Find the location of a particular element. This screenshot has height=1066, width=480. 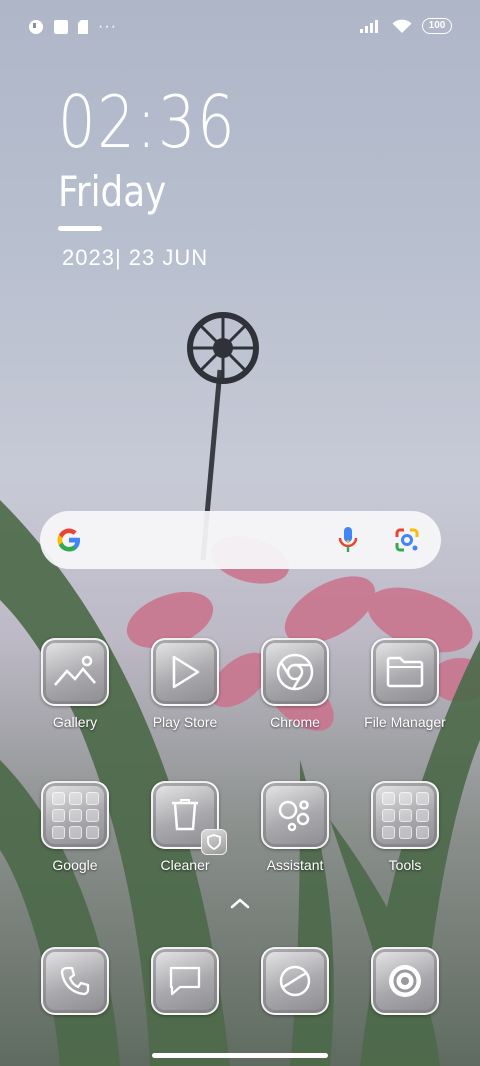

google-lens-icon is located at coordinates (407, 540).